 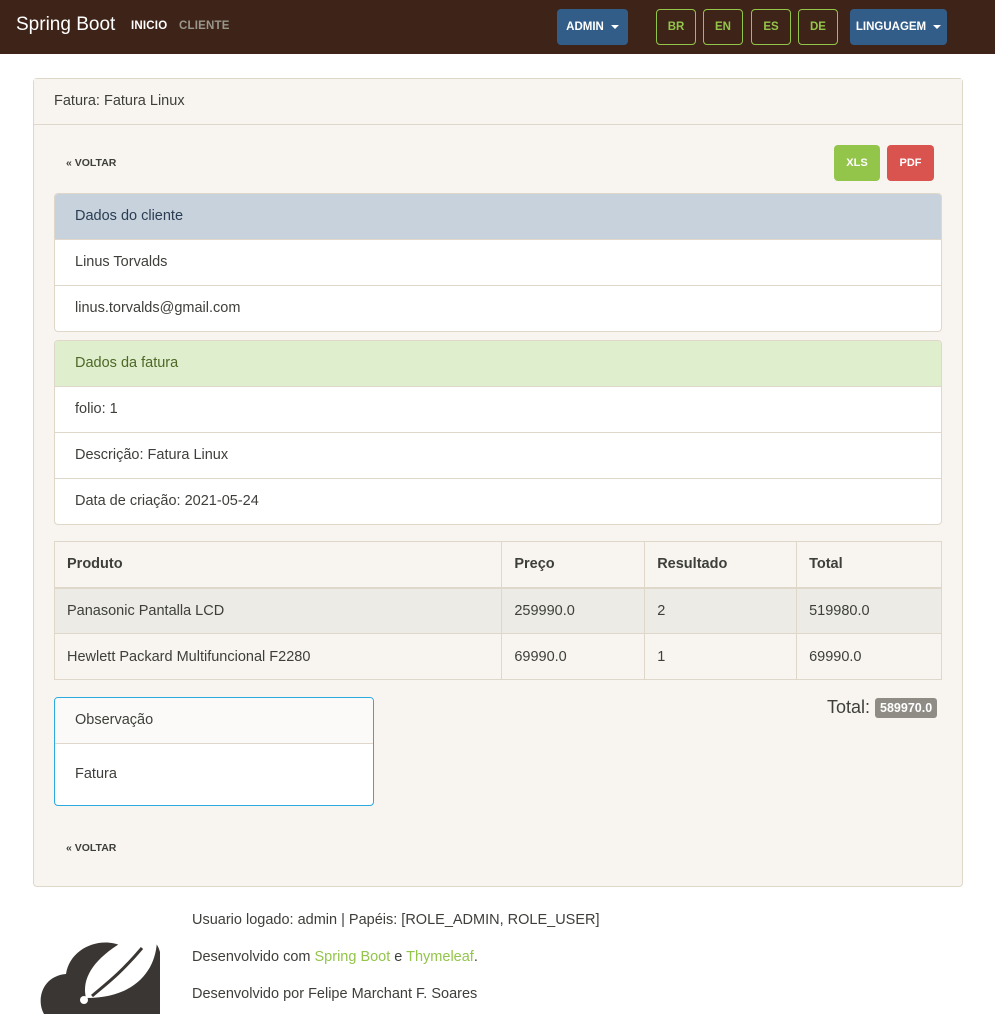 I want to click on cell-quantity: 2, so click(x=721, y=610).